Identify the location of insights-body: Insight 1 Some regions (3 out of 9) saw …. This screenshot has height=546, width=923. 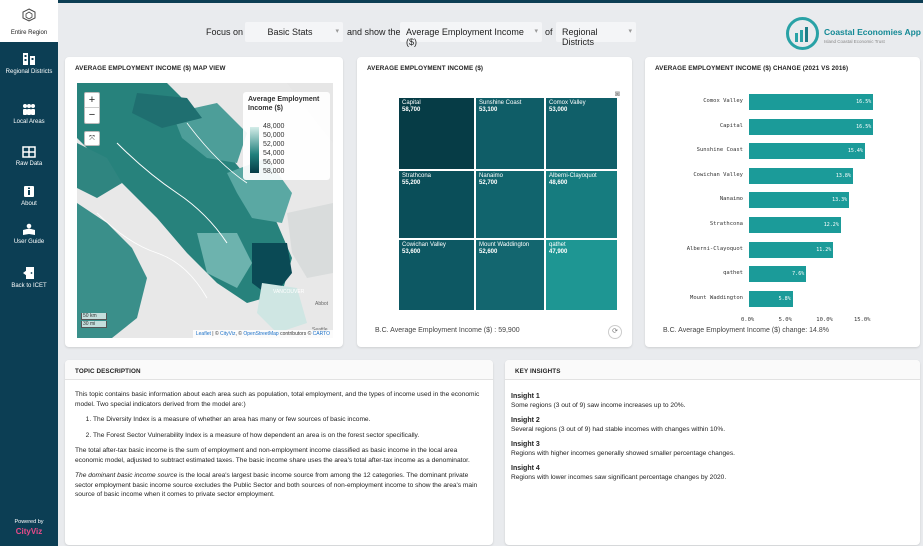
(711, 439).